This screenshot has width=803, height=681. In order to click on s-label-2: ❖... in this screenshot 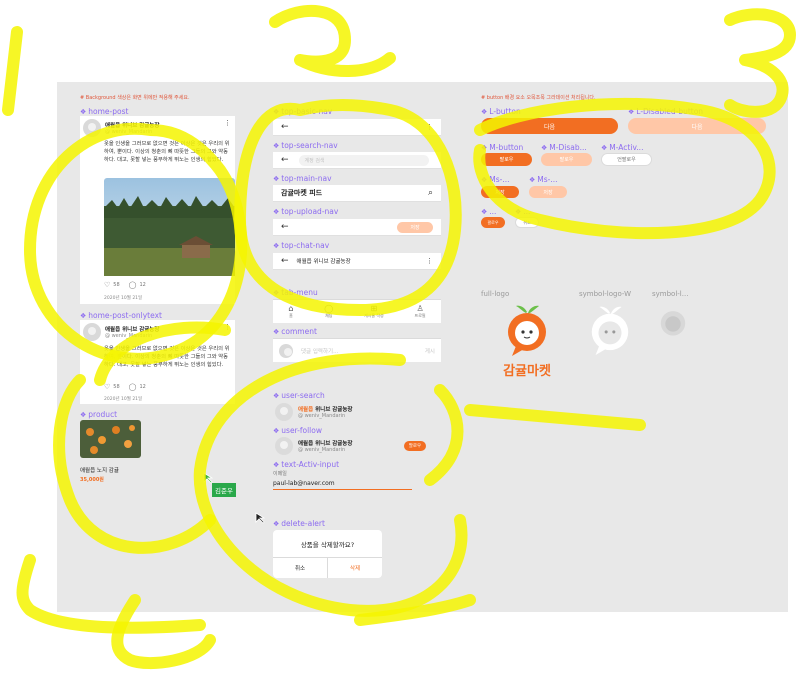, I will do `click(522, 211)`.